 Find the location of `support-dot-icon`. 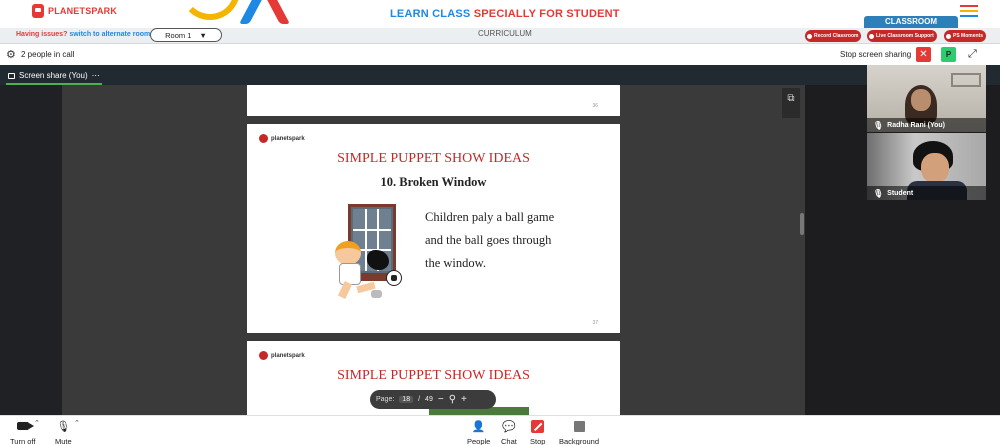

support-dot-icon is located at coordinates (871, 36).